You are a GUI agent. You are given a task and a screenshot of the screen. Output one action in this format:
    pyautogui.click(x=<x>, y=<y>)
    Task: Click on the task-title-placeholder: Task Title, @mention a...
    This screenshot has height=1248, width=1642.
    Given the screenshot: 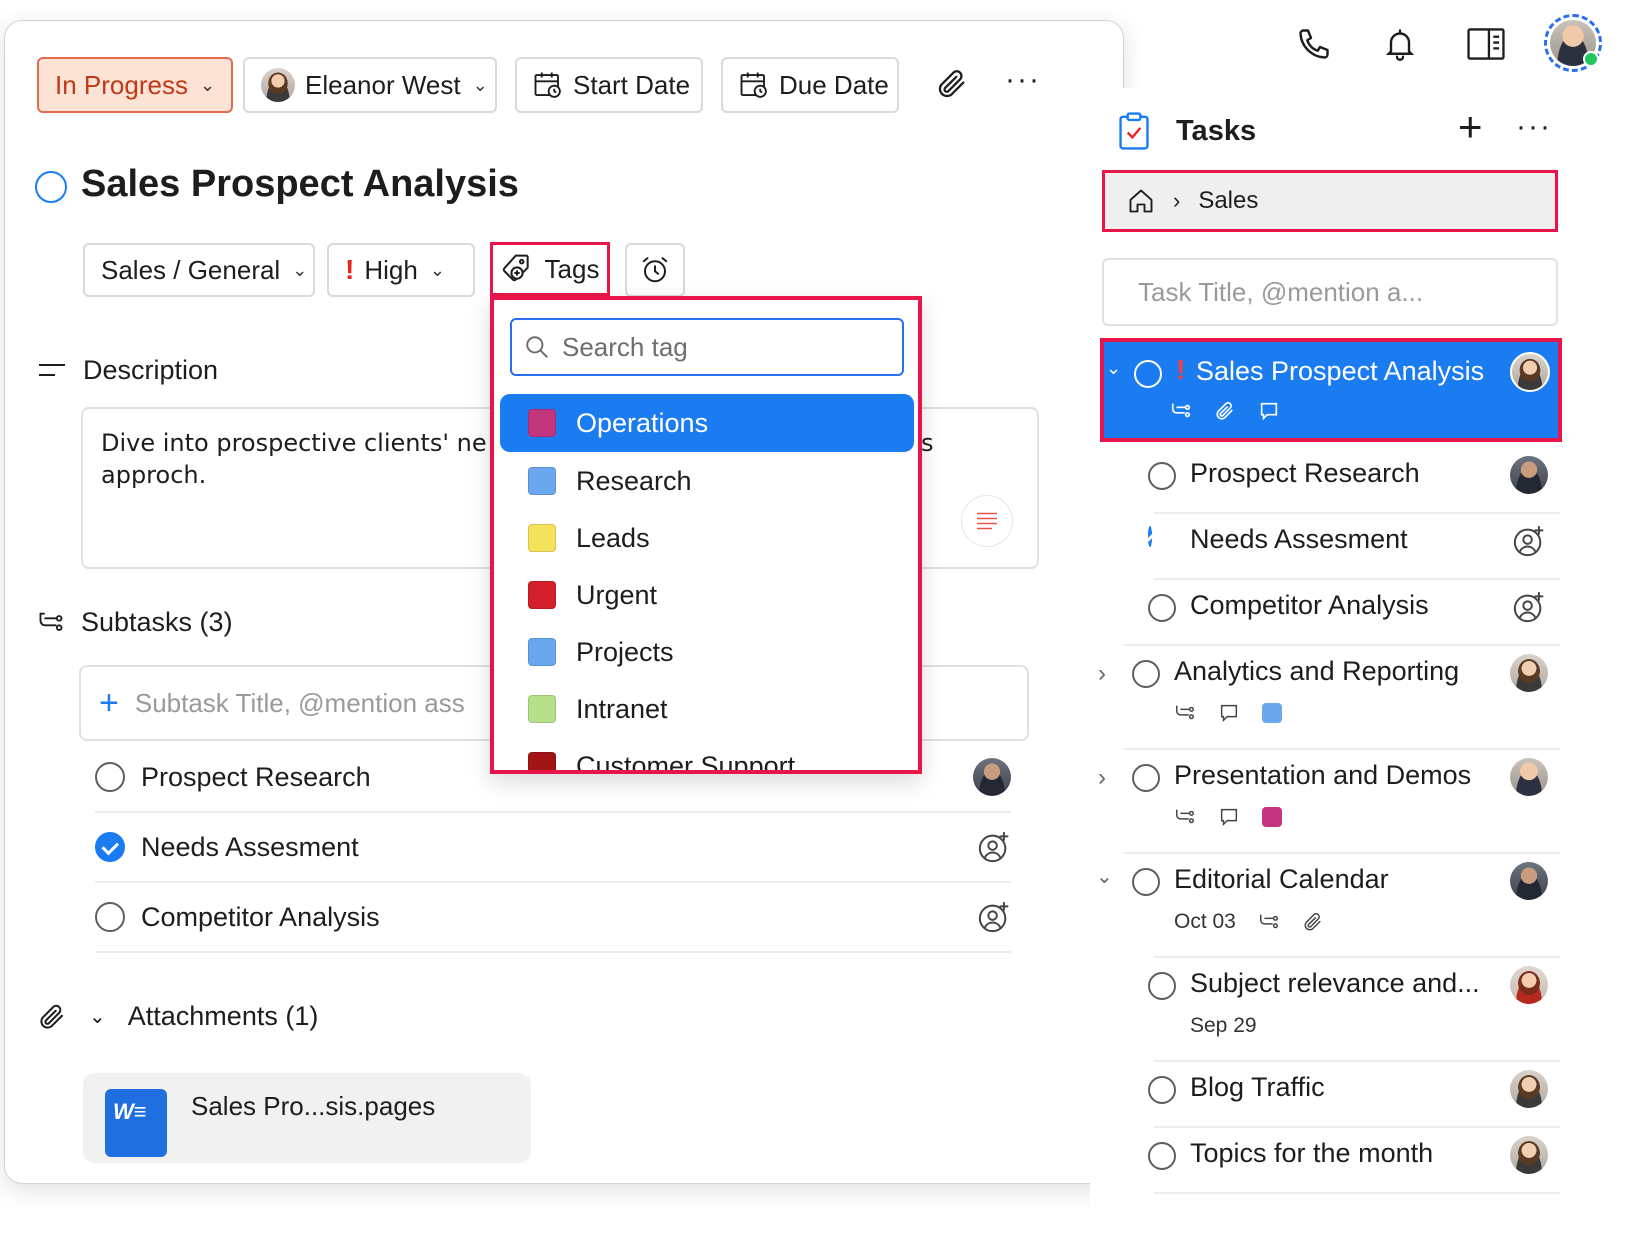 What is the action you would take?
    pyautogui.click(x=1281, y=291)
    